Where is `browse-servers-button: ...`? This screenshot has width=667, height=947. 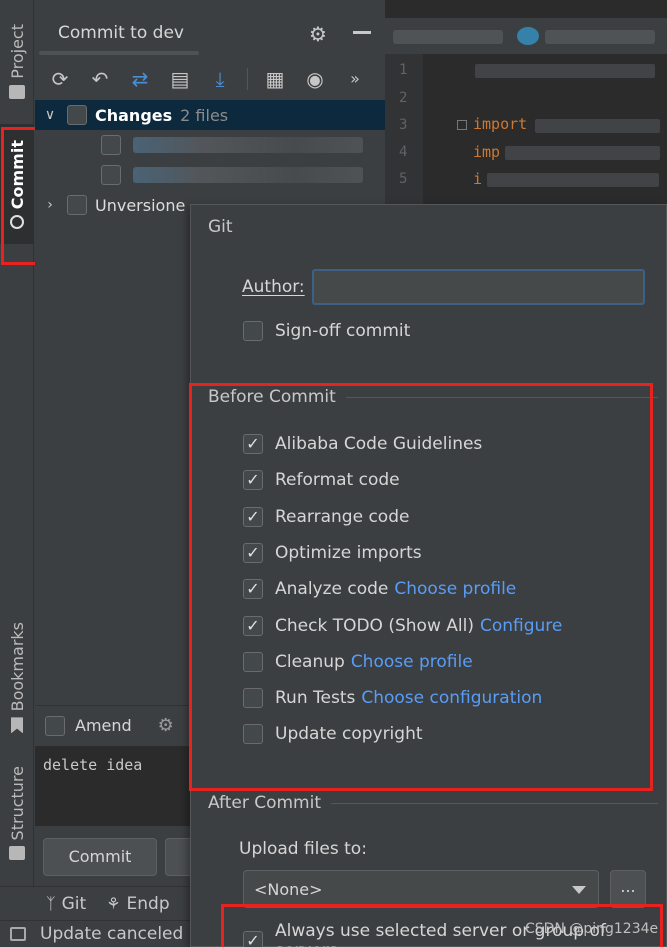
browse-servers-button: ... is located at coordinates (628, 889).